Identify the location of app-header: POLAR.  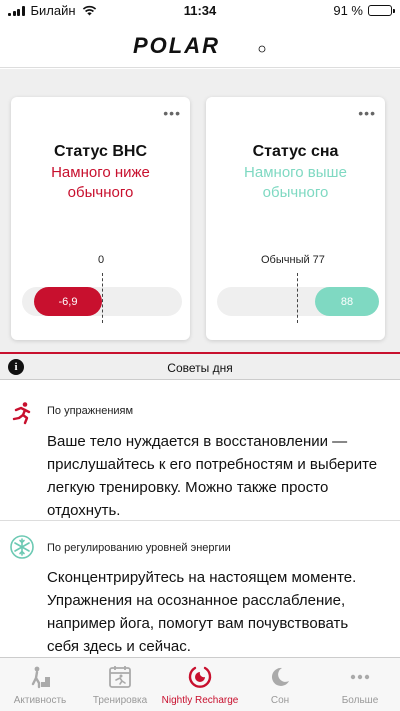
(200, 45).